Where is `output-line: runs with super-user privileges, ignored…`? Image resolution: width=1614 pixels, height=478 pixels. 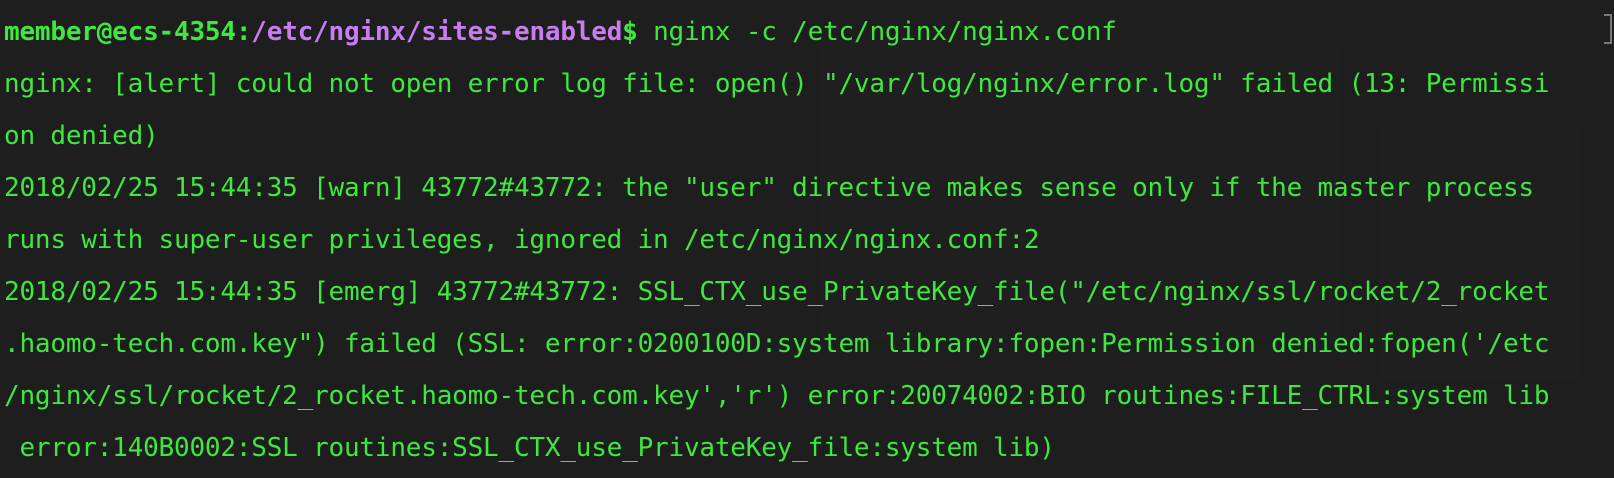
output-line: runs with super-user privileges, ignored… is located at coordinates (522, 240).